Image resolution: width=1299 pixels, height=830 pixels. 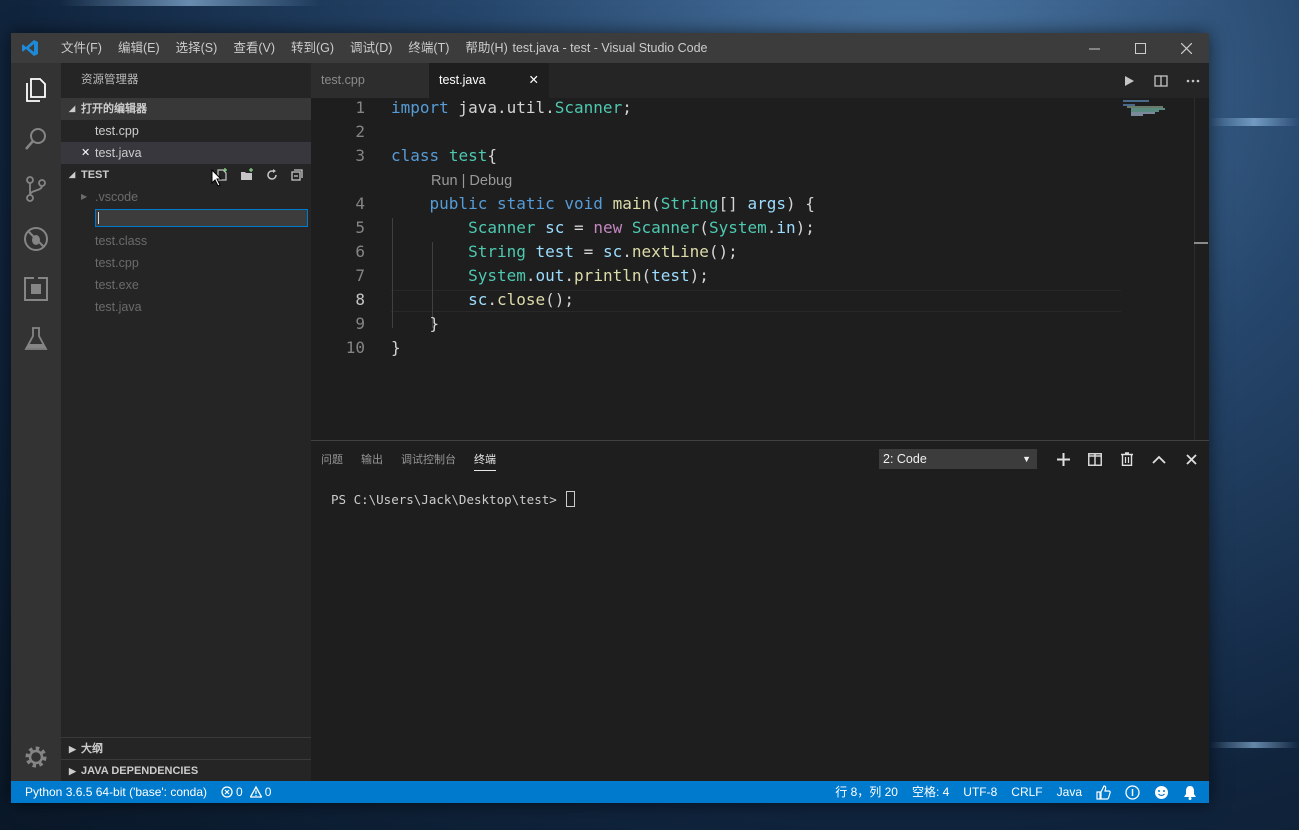 I want to click on gear-icon, so click(x=36, y=757).